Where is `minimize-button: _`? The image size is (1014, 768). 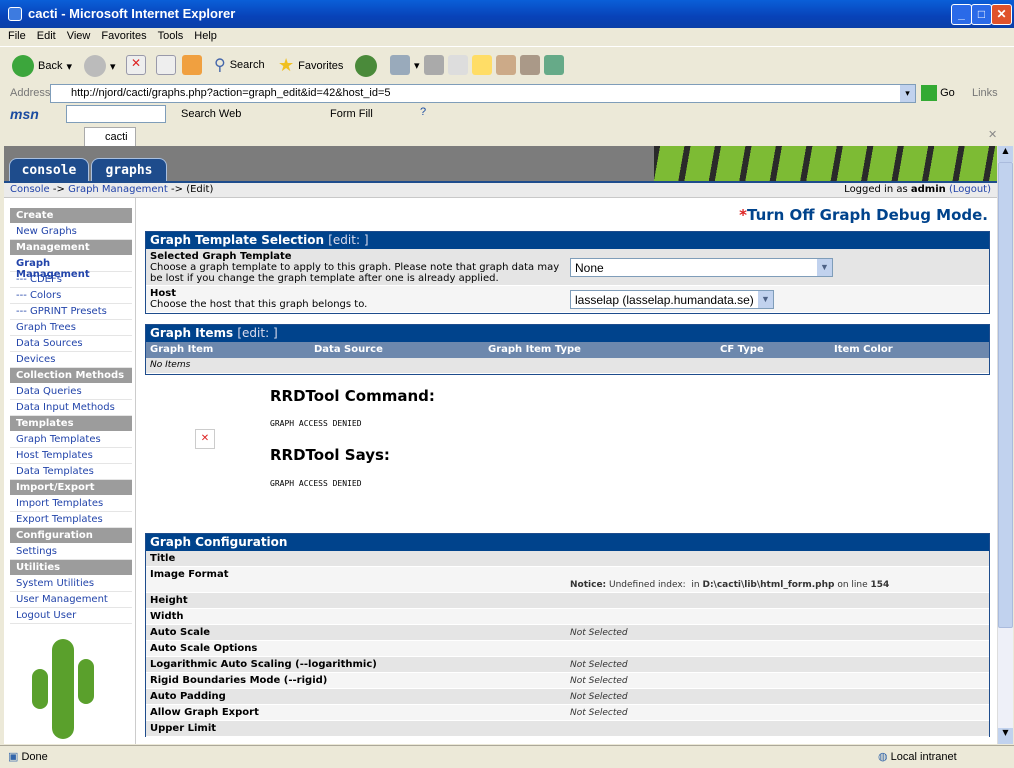
minimize-button: _ is located at coordinates (961, 14).